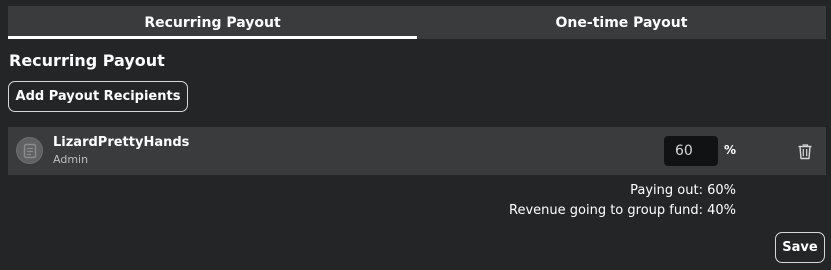 The width and height of the screenshot is (831, 270). Describe the element at coordinates (730, 150) in the screenshot. I see `percent-sign: %` at that location.